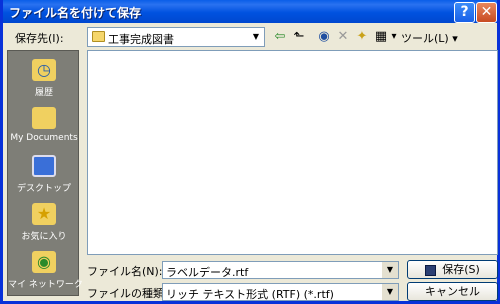 This screenshot has width=500, height=304. What do you see at coordinates (44, 262) in the screenshot?
I see `network-icon: ◉` at bounding box center [44, 262].